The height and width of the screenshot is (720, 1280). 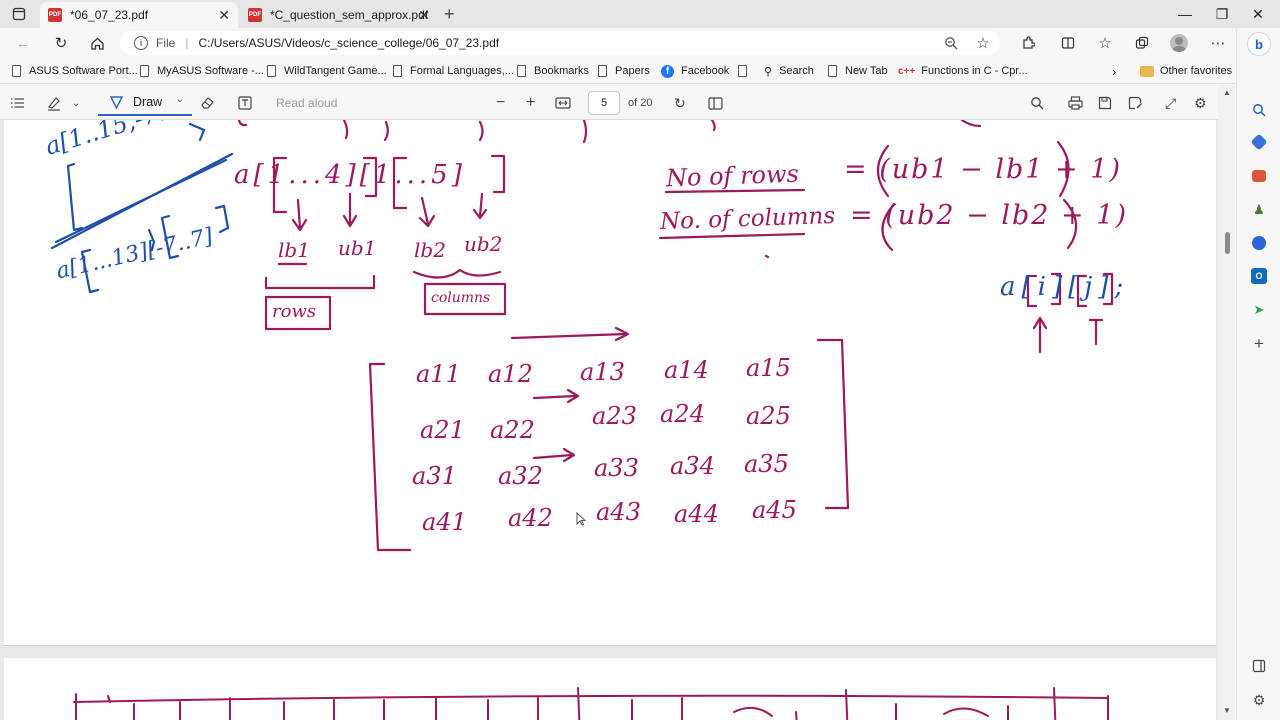 I want to click on other-favorites: Other favorites, so click(x=1186, y=71).